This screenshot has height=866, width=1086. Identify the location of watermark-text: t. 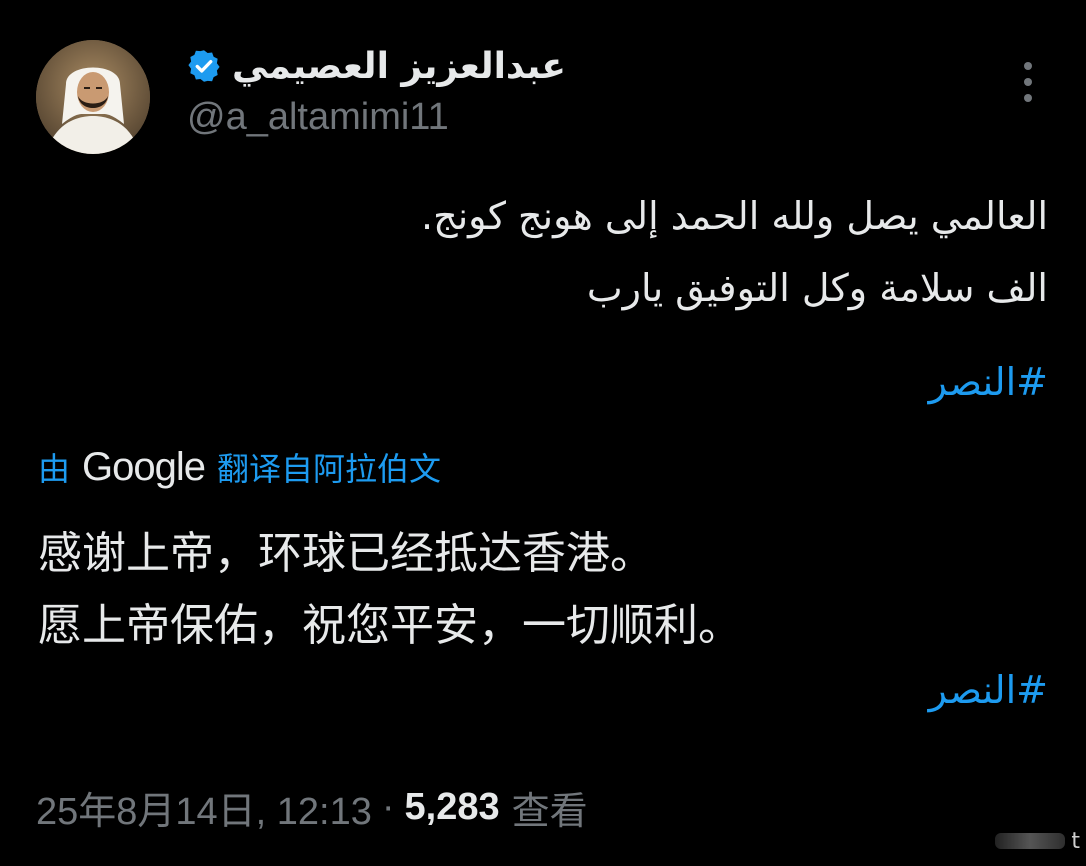
(1075, 841).